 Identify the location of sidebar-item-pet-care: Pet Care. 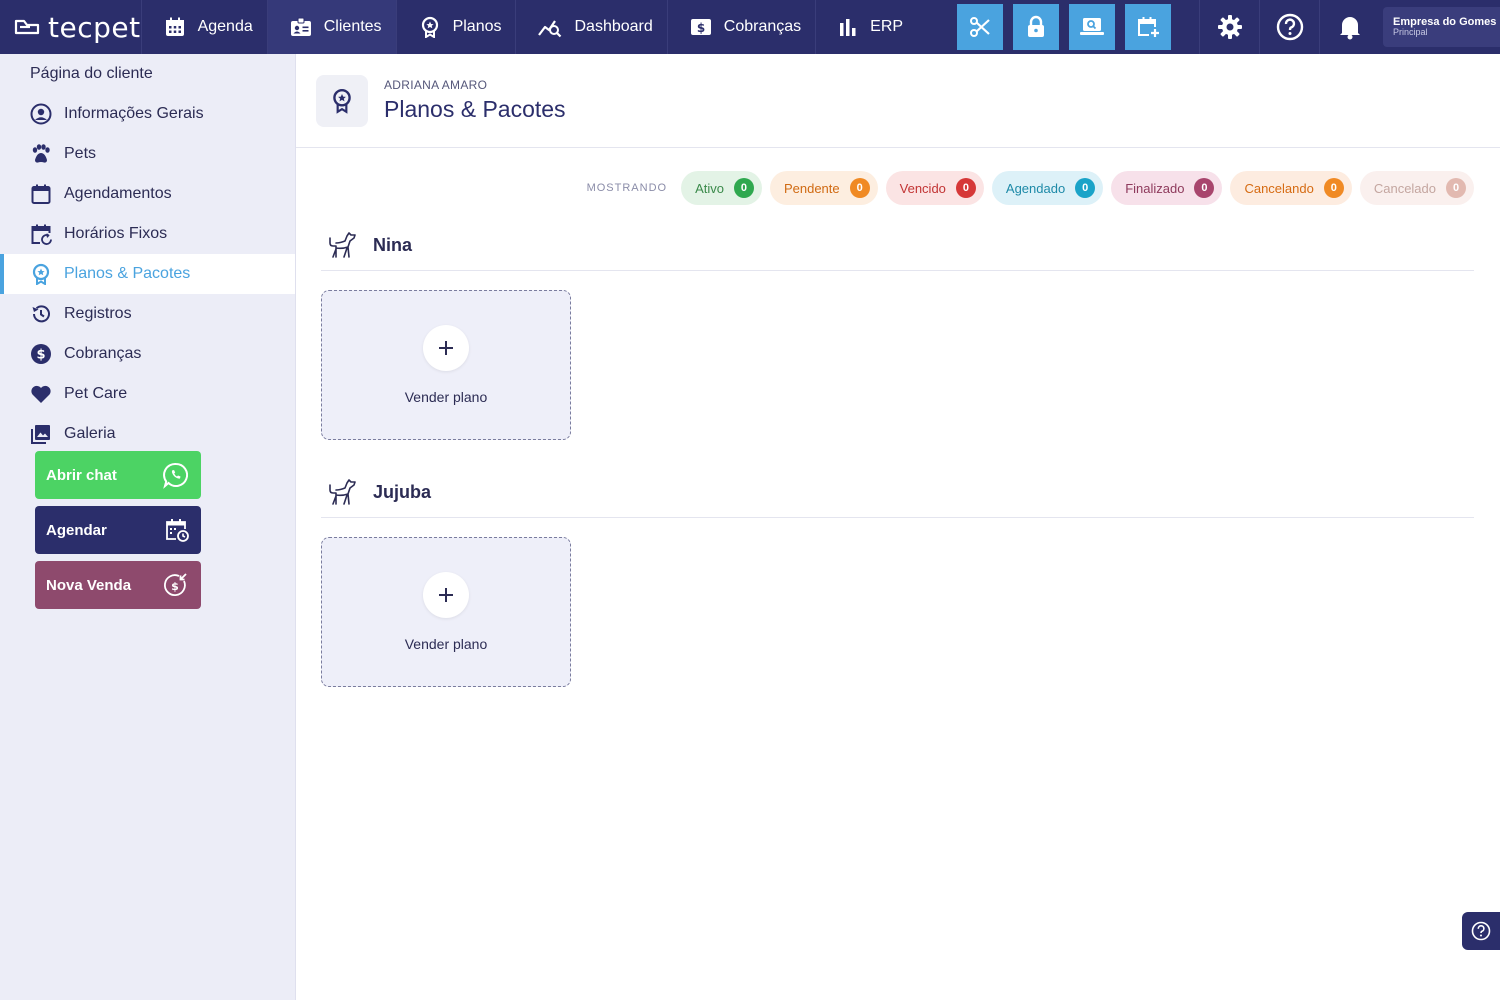
(147, 394).